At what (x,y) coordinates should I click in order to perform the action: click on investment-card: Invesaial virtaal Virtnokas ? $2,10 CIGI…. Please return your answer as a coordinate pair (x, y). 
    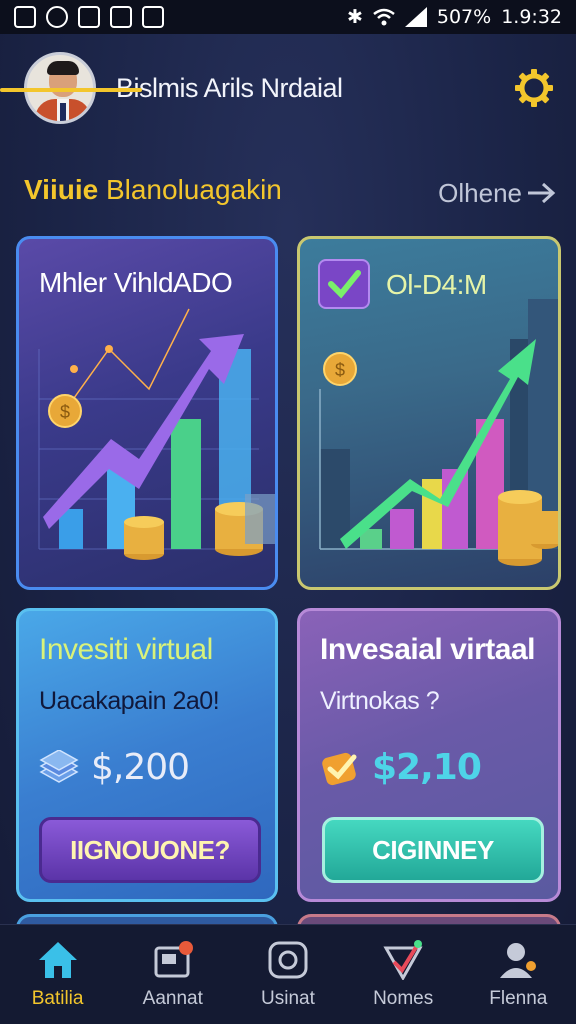
    Looking at the image, I should click on (429, 755).